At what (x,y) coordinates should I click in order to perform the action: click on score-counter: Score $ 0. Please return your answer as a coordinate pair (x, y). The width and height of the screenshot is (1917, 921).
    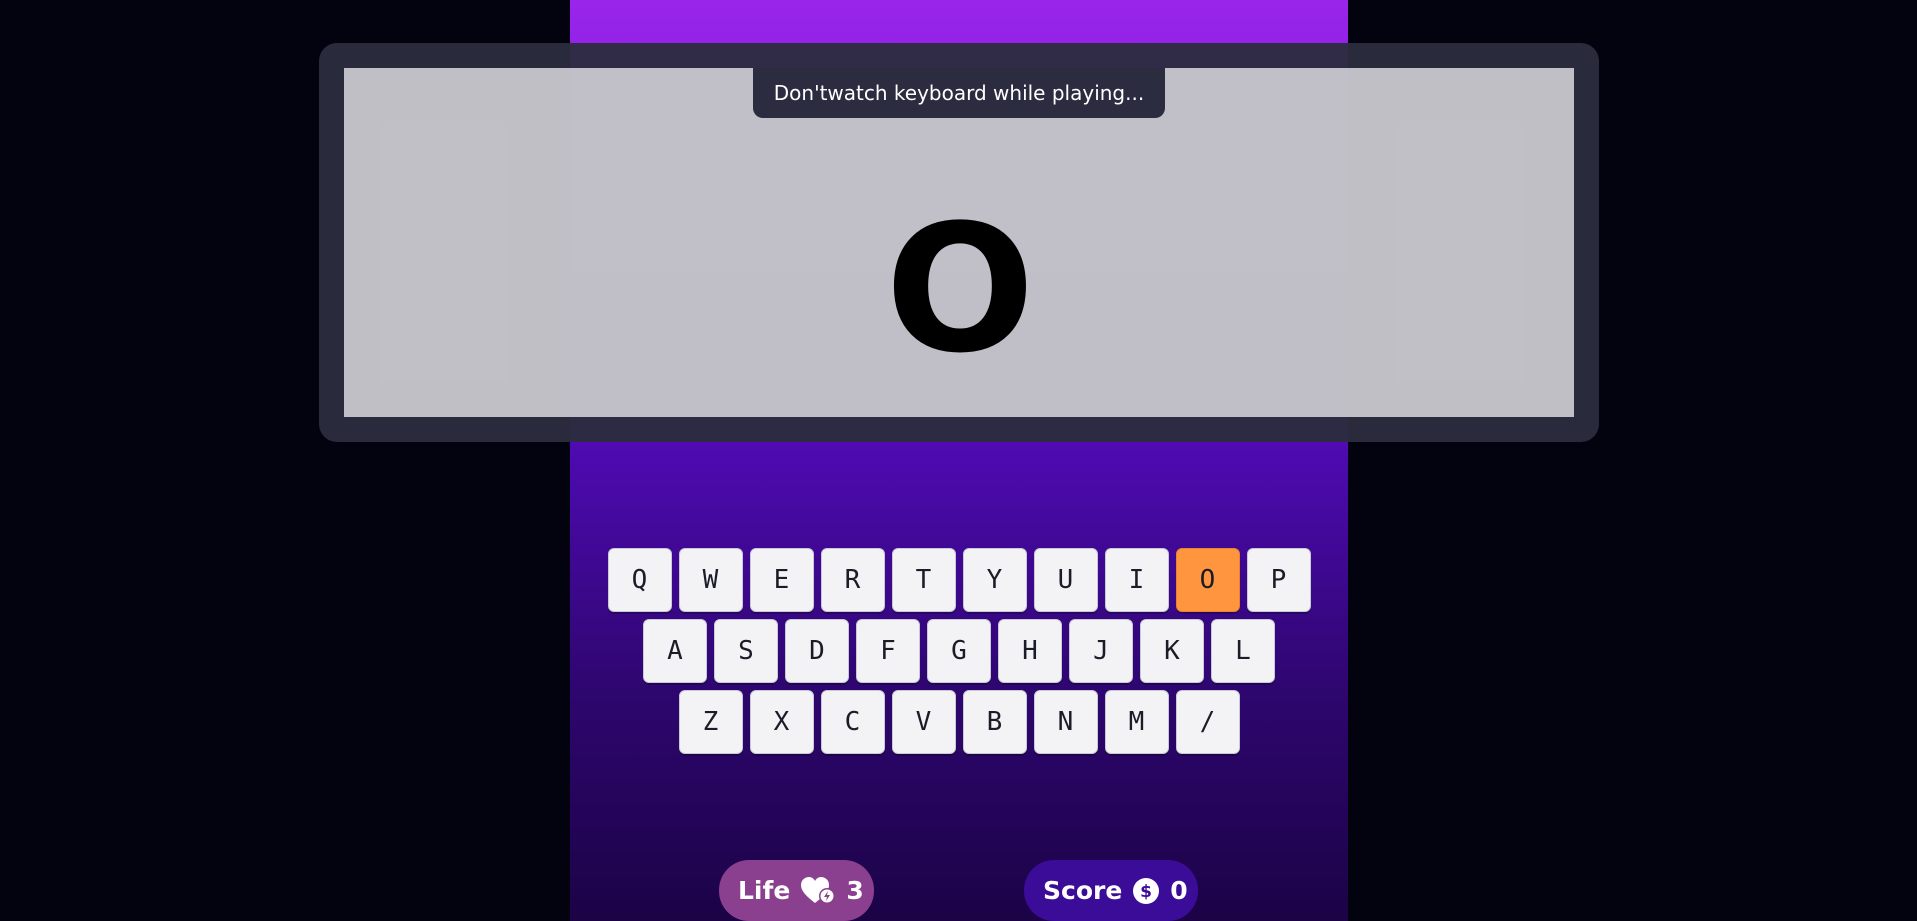
    Looking at the image, I should click on (1111, 890).